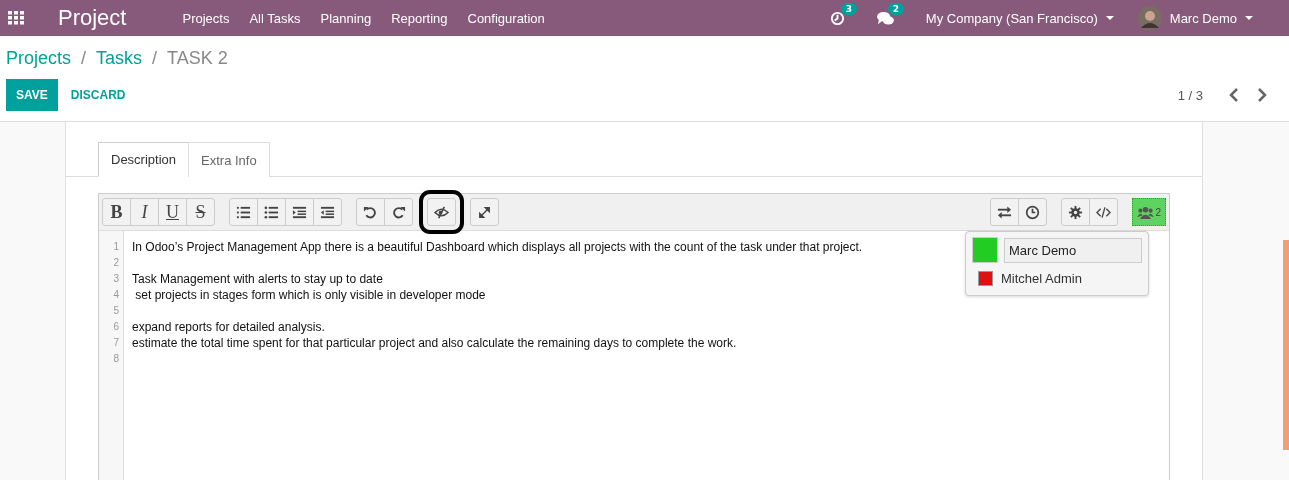  Describe the element at coordinates (206, 18) in the screenshot. I see `menu-item: Projects` at that location.